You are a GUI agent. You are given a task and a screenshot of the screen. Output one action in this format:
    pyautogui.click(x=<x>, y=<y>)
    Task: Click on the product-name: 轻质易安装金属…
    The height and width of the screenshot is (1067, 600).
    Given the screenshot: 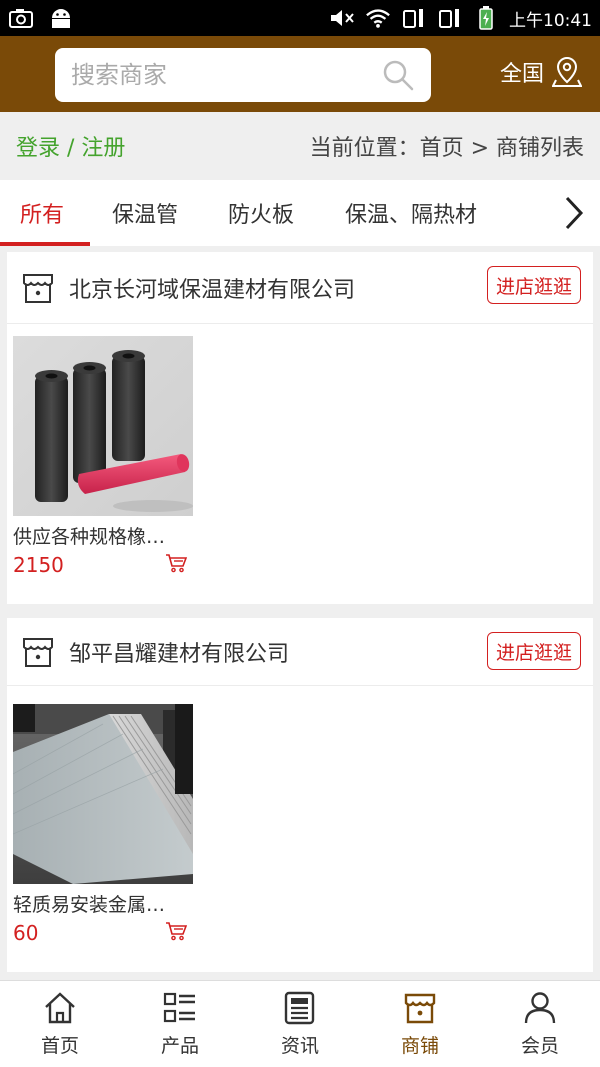 What is the action you would take?
    pyautogui.click(x=89, y=905)
    